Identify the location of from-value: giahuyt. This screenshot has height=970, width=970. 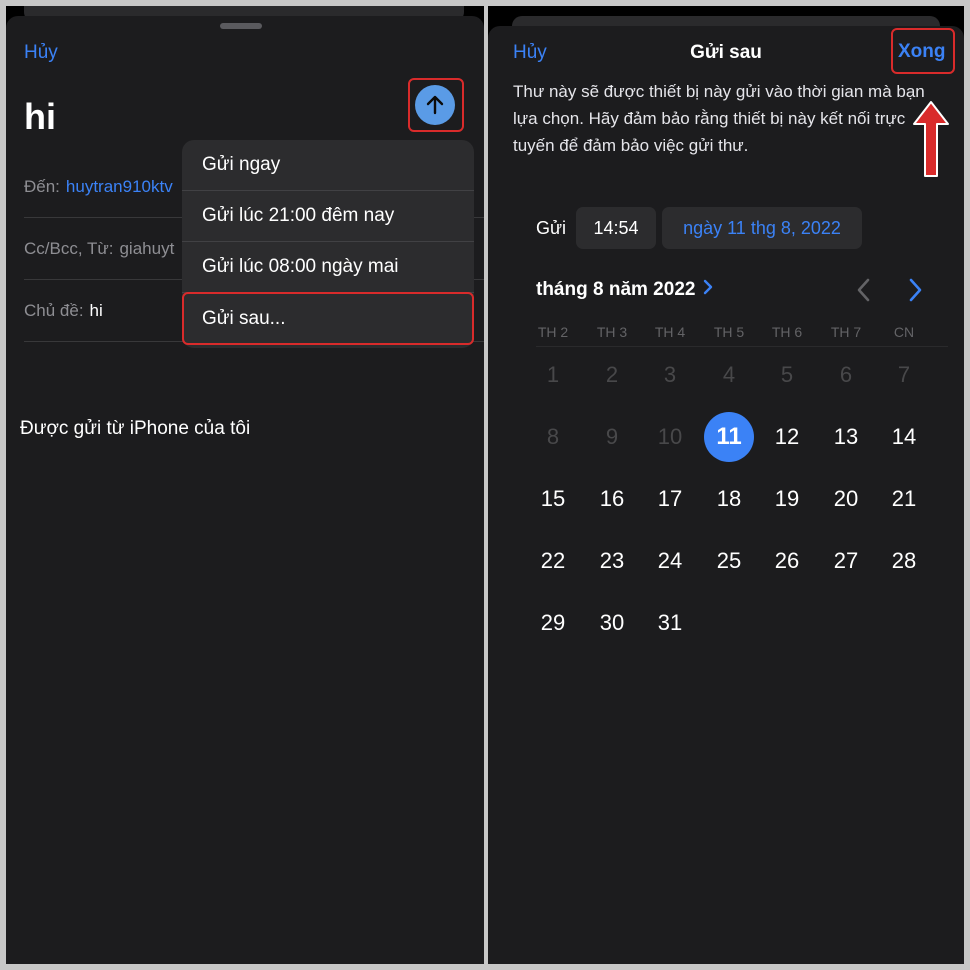
(147, 248).